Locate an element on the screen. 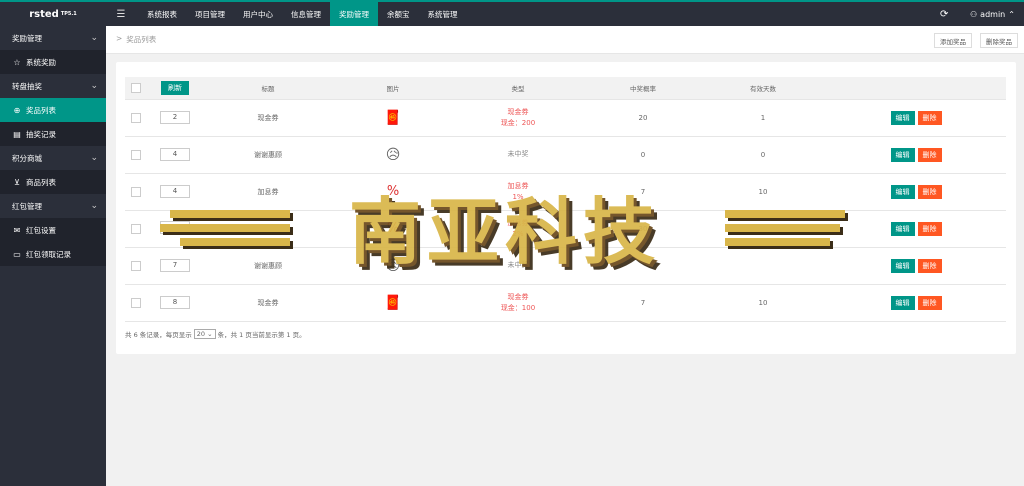 The width and height of the screenshot is (1024, 486). topnav-item-projects: 项目管理 is located at coordinates (210, 14).